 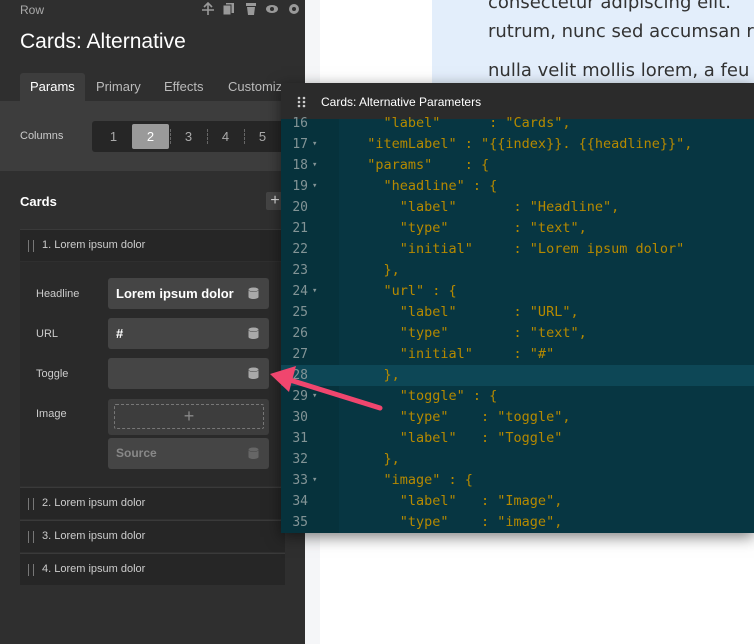 I want to click on code-text: "headline" : {, so click(x=424, y=186).